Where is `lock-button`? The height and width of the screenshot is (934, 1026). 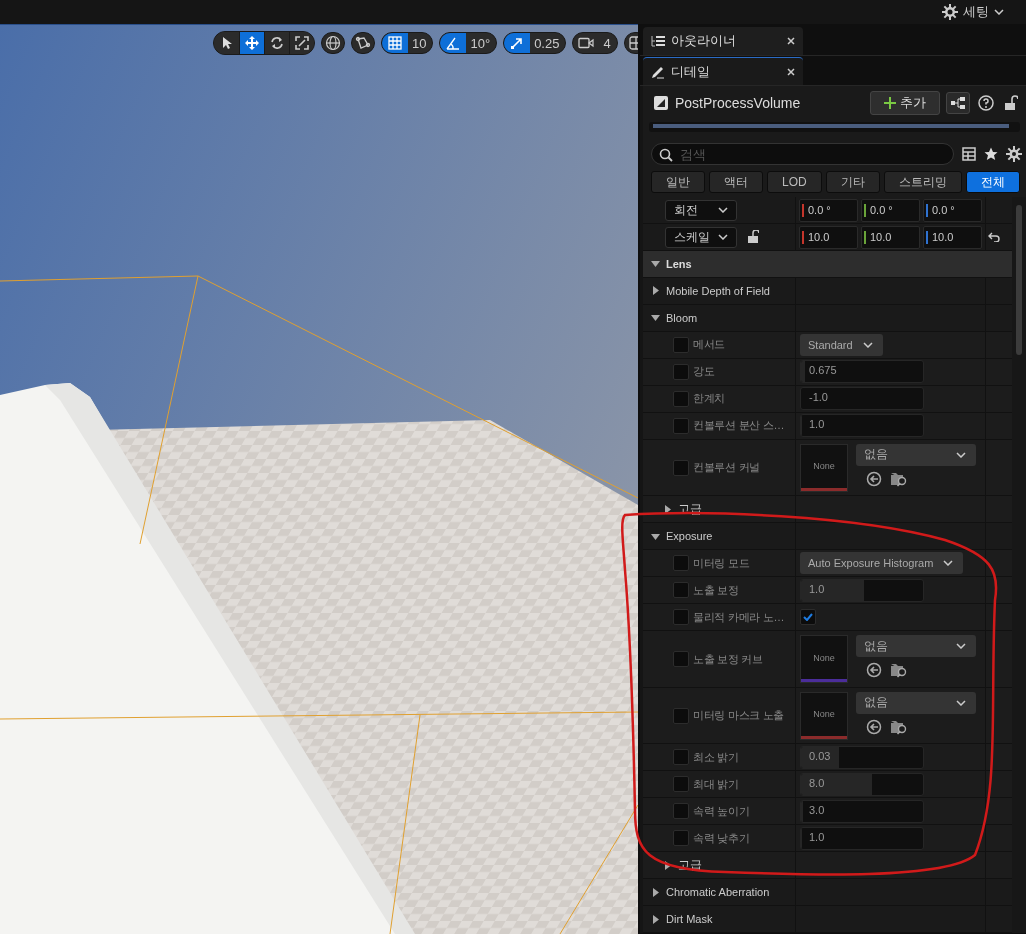
lock-button is located at coordinates (1011, 103).